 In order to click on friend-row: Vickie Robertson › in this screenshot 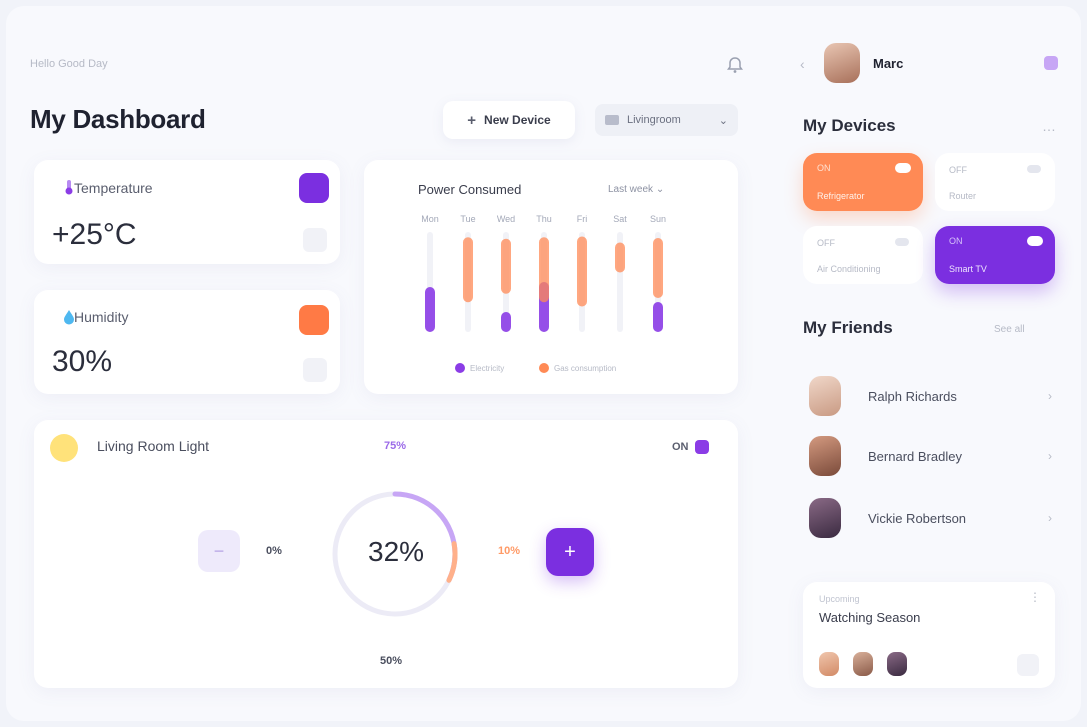, I will do `click(931, 518)`.